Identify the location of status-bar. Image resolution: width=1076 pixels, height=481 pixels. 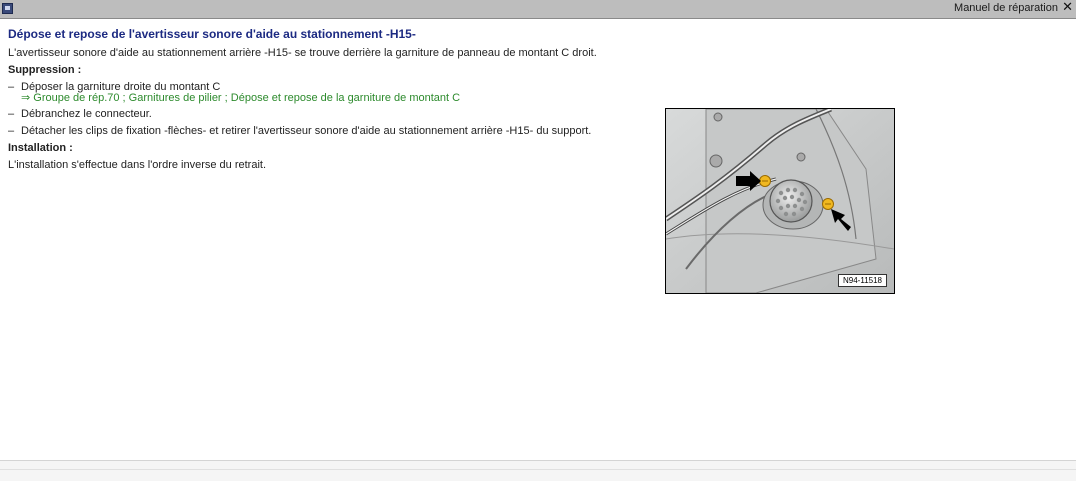
(538, 470).